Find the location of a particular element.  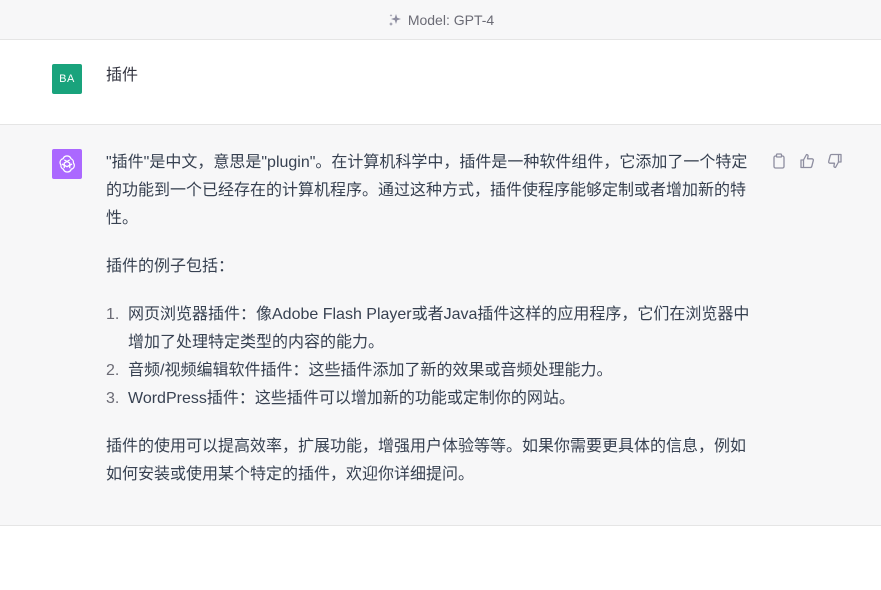

model-label: Model: GPT-4 is located at coordinates (451, 19).